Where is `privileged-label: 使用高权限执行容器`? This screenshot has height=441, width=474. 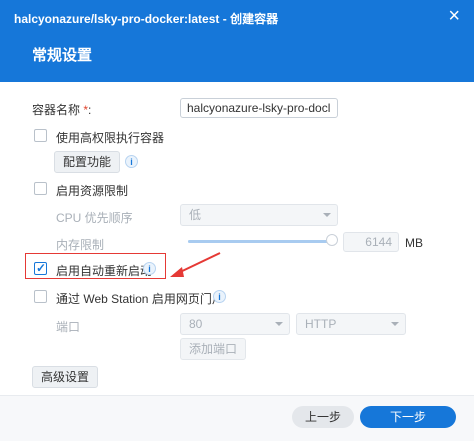 privileged-label: 使用高权限执行容器 is located at coordinates (110, 138).